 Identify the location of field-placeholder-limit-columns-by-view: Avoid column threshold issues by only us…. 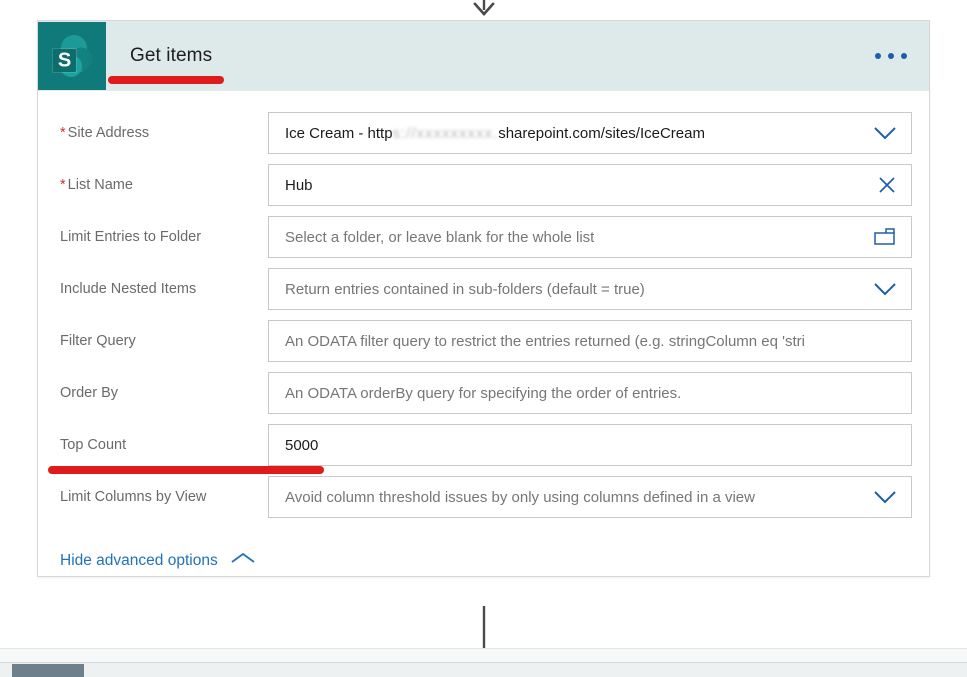
(520, 497).